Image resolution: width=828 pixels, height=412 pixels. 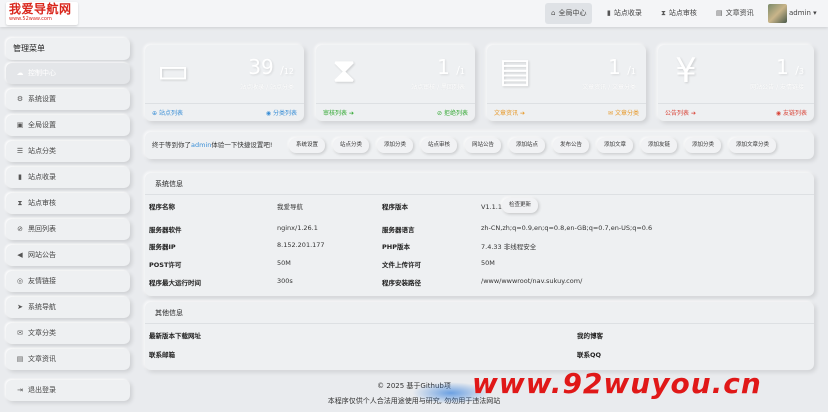 I want to click on nav-site-collect: ▮ 站点收录, so click(x=624, y=13).